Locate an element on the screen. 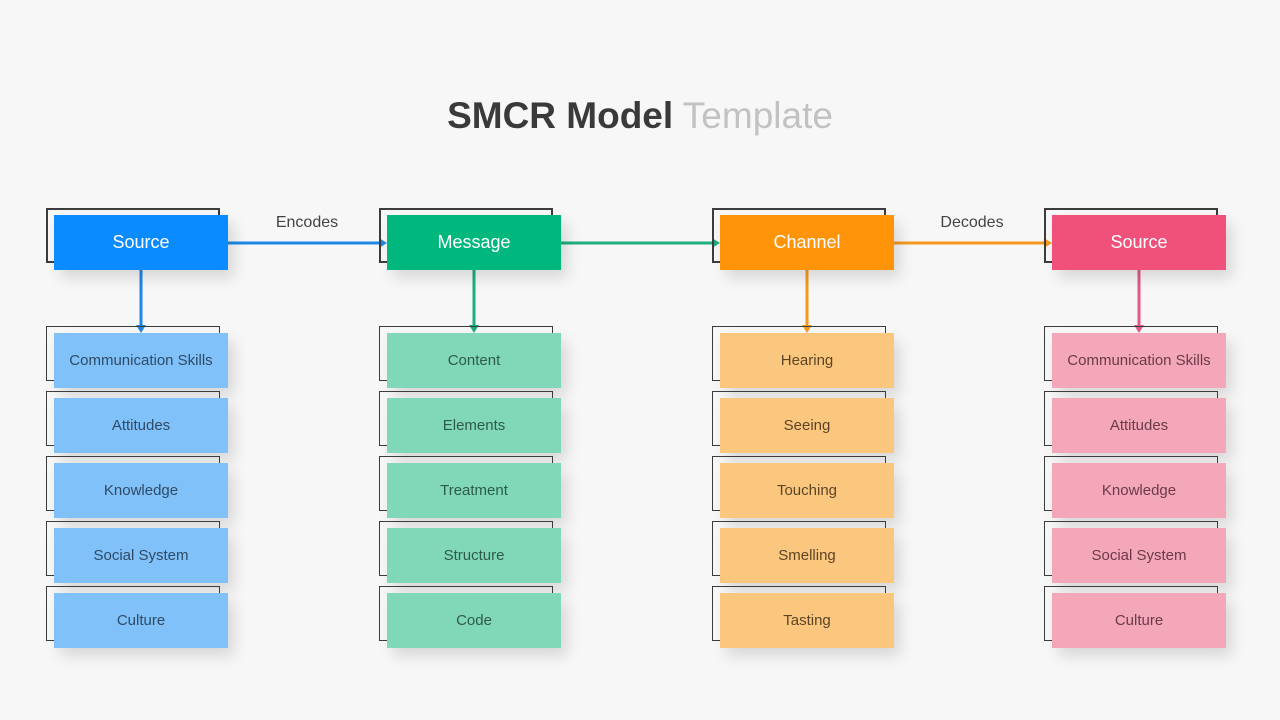  channel-heading-box: Channel is located at coordinates (807, 242).